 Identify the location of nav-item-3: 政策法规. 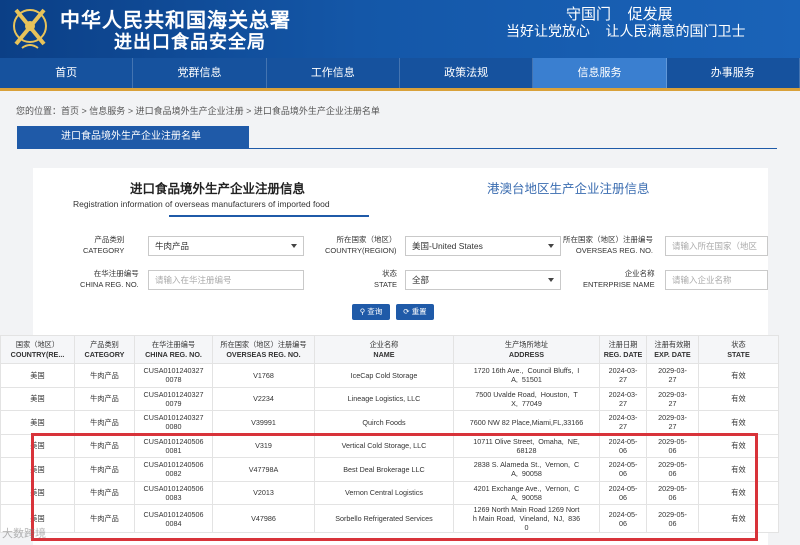
(467, 73).